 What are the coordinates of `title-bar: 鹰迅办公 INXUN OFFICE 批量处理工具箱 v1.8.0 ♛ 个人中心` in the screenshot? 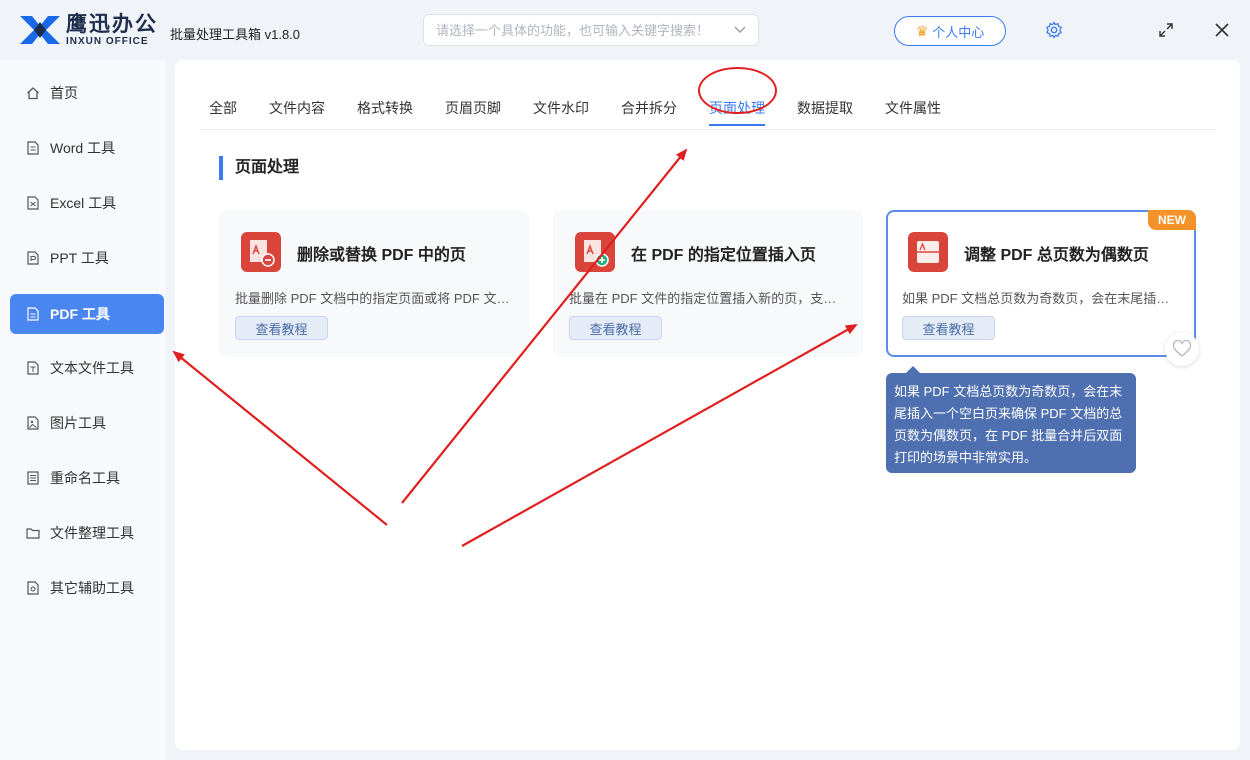 It's located at (625, 30).